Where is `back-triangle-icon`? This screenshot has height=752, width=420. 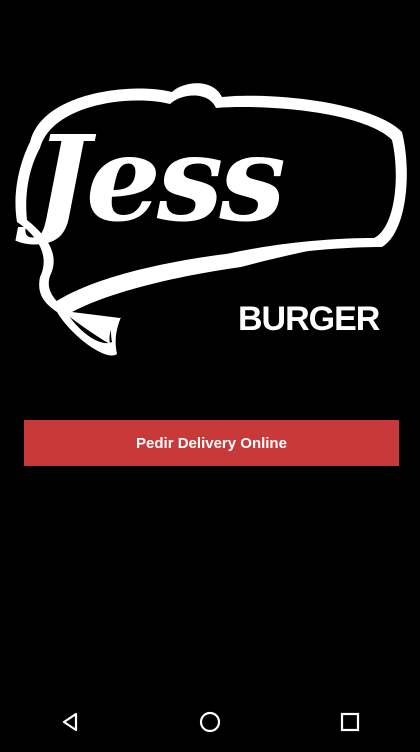 back-triangle-icon is located at coordinates (70, 722).